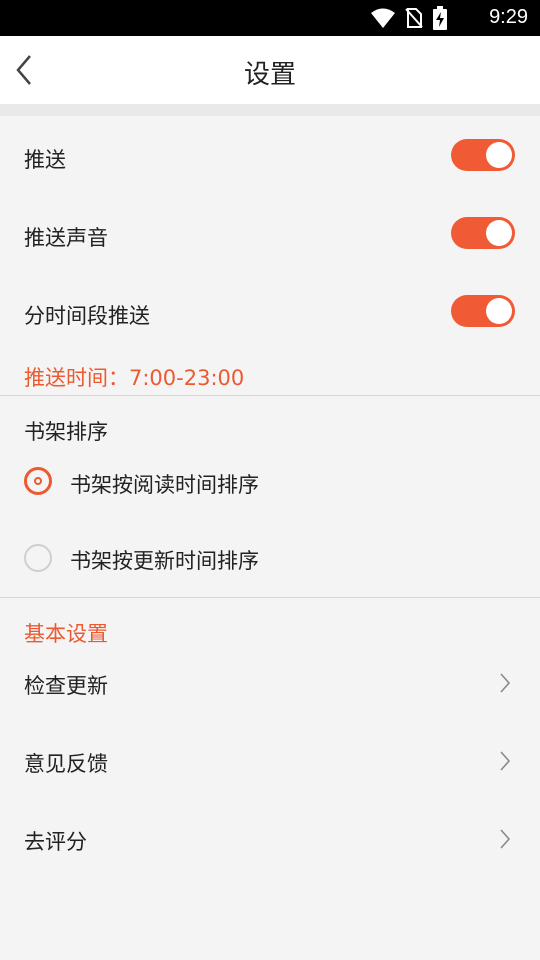 This screenshot has height=960, width=540. I want to click on rate-row: 去评分, so click(270, 839).